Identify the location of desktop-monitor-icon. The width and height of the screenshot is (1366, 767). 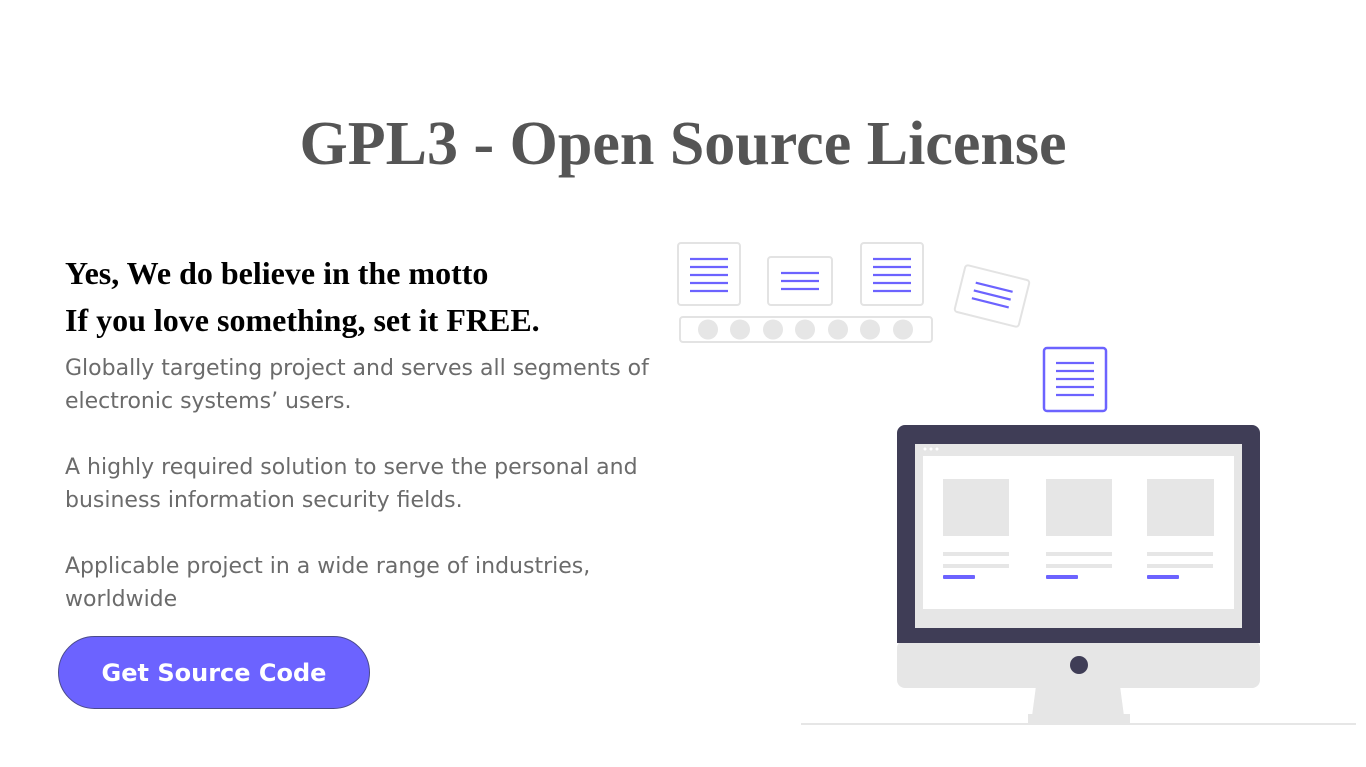
(1078, 574).